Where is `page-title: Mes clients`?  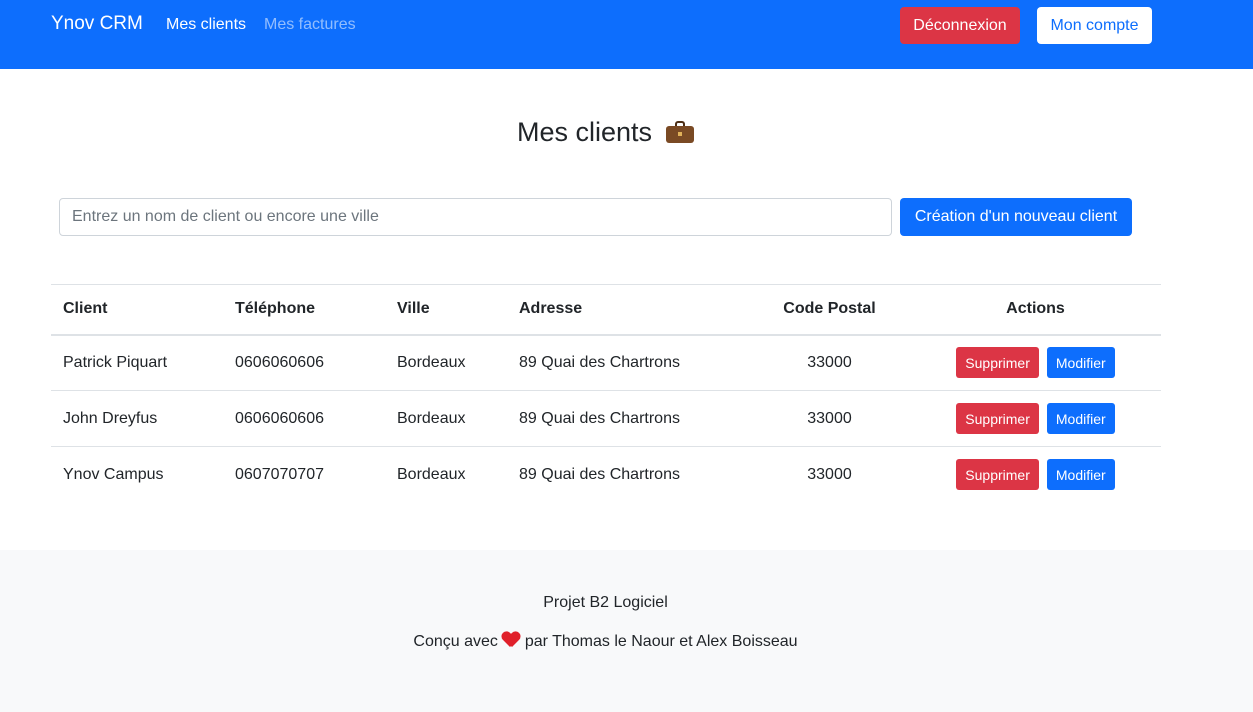
page-title: Mes clients is located at coordinates (605, 132).